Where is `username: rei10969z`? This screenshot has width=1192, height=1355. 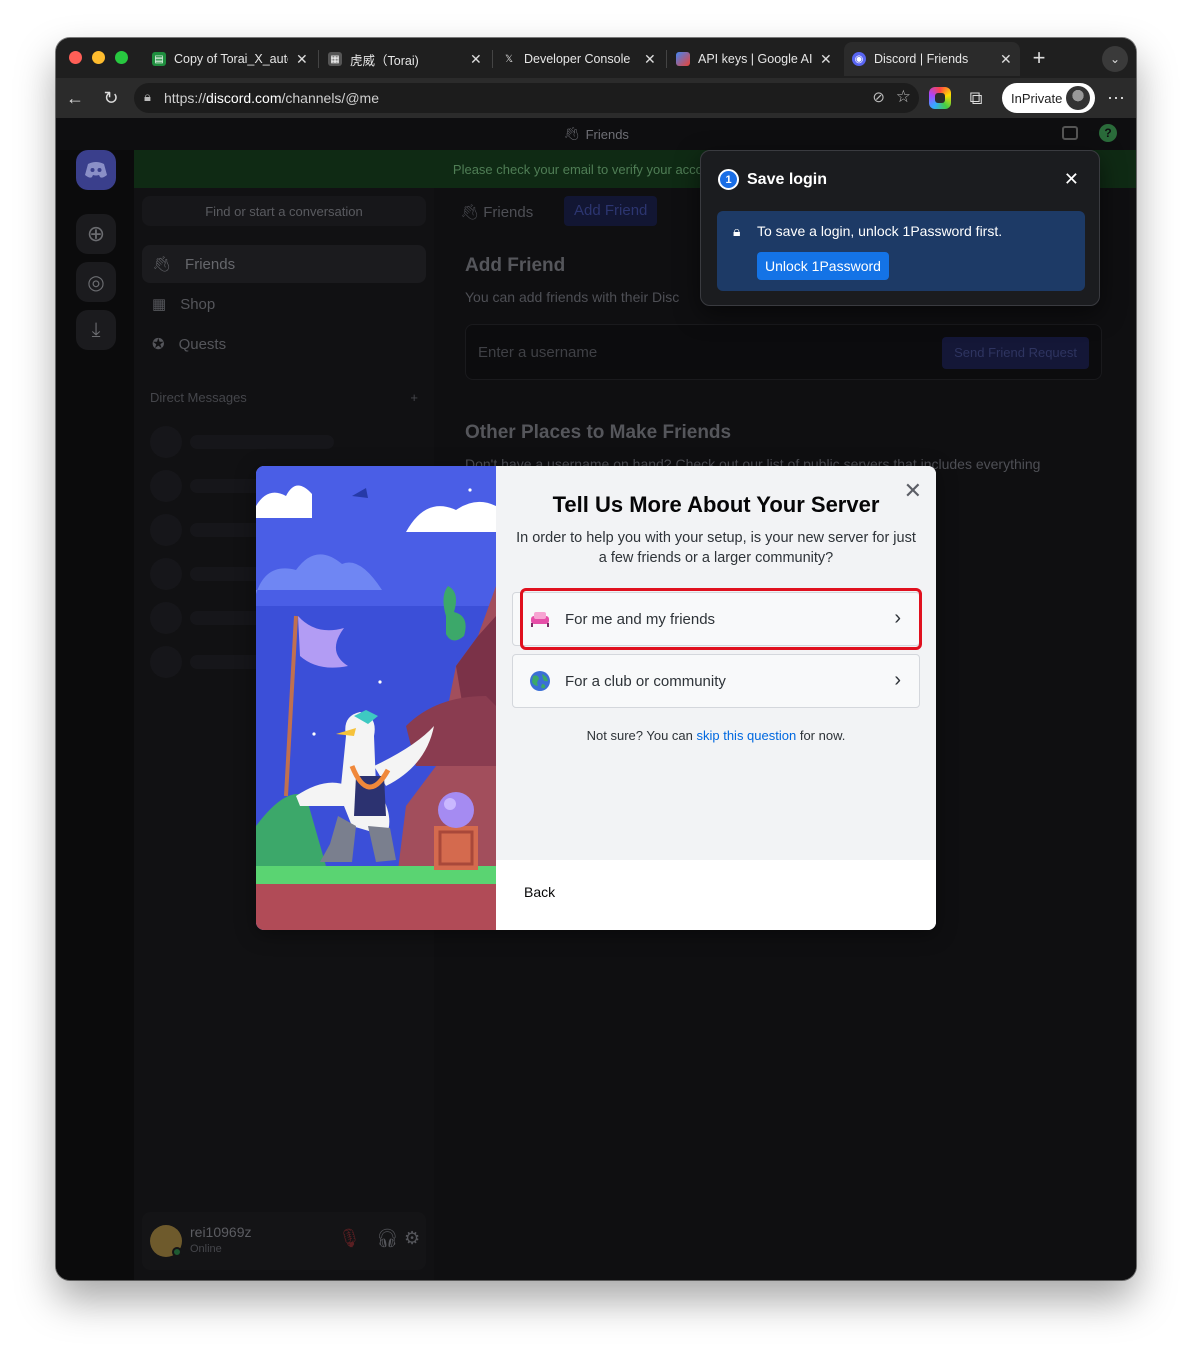 username: rei10969z is located at coordinates (221, 1232).